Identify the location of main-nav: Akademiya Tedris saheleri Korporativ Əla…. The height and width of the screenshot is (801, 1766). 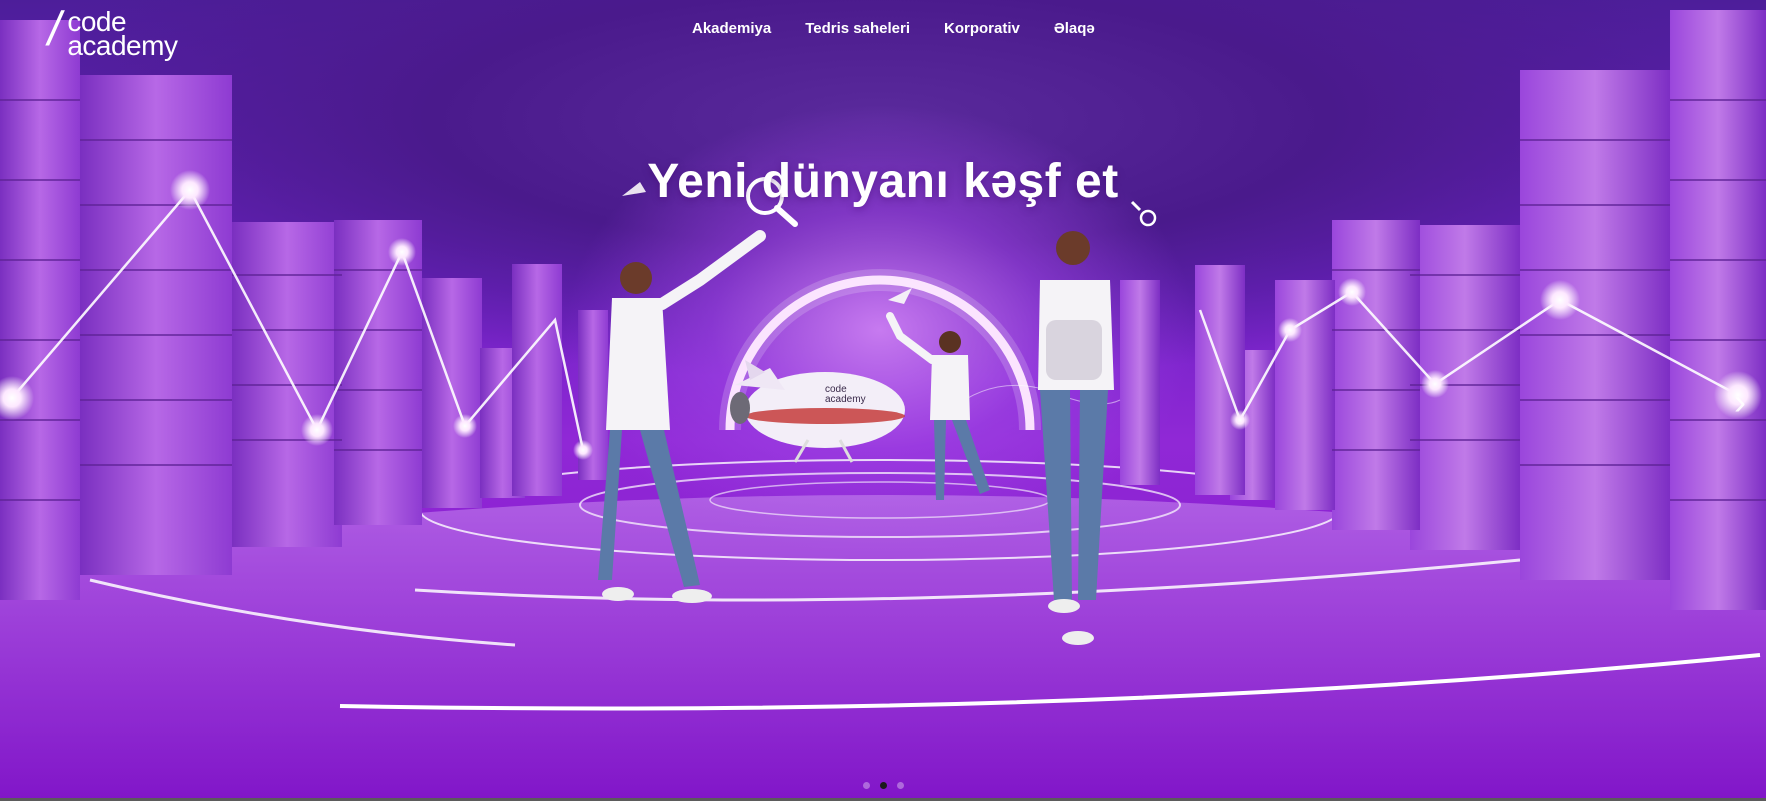
(902, 28).